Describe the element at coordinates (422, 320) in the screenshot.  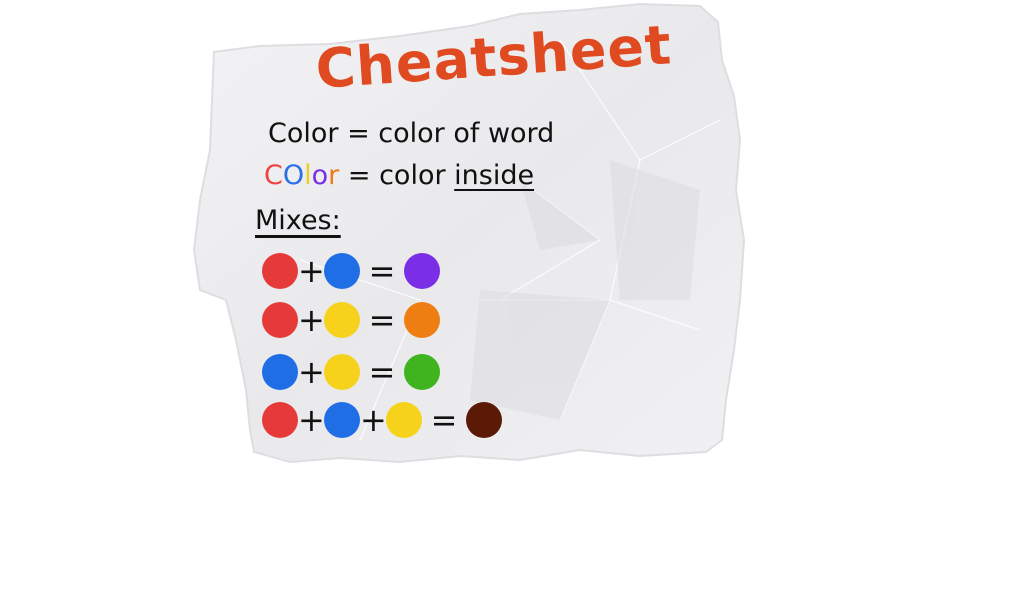
I see `orange-result-dot` at that location.